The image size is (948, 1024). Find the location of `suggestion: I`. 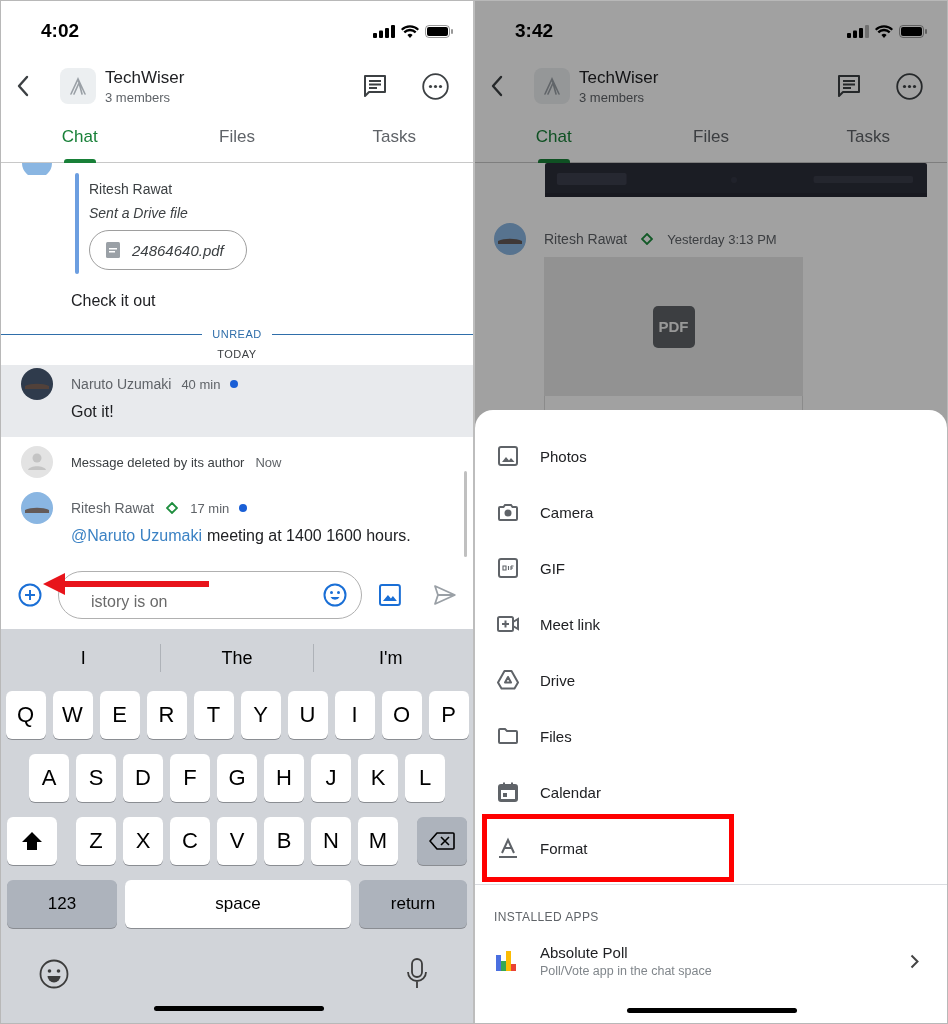

suggestion: I is located at coordinates (83, 658).